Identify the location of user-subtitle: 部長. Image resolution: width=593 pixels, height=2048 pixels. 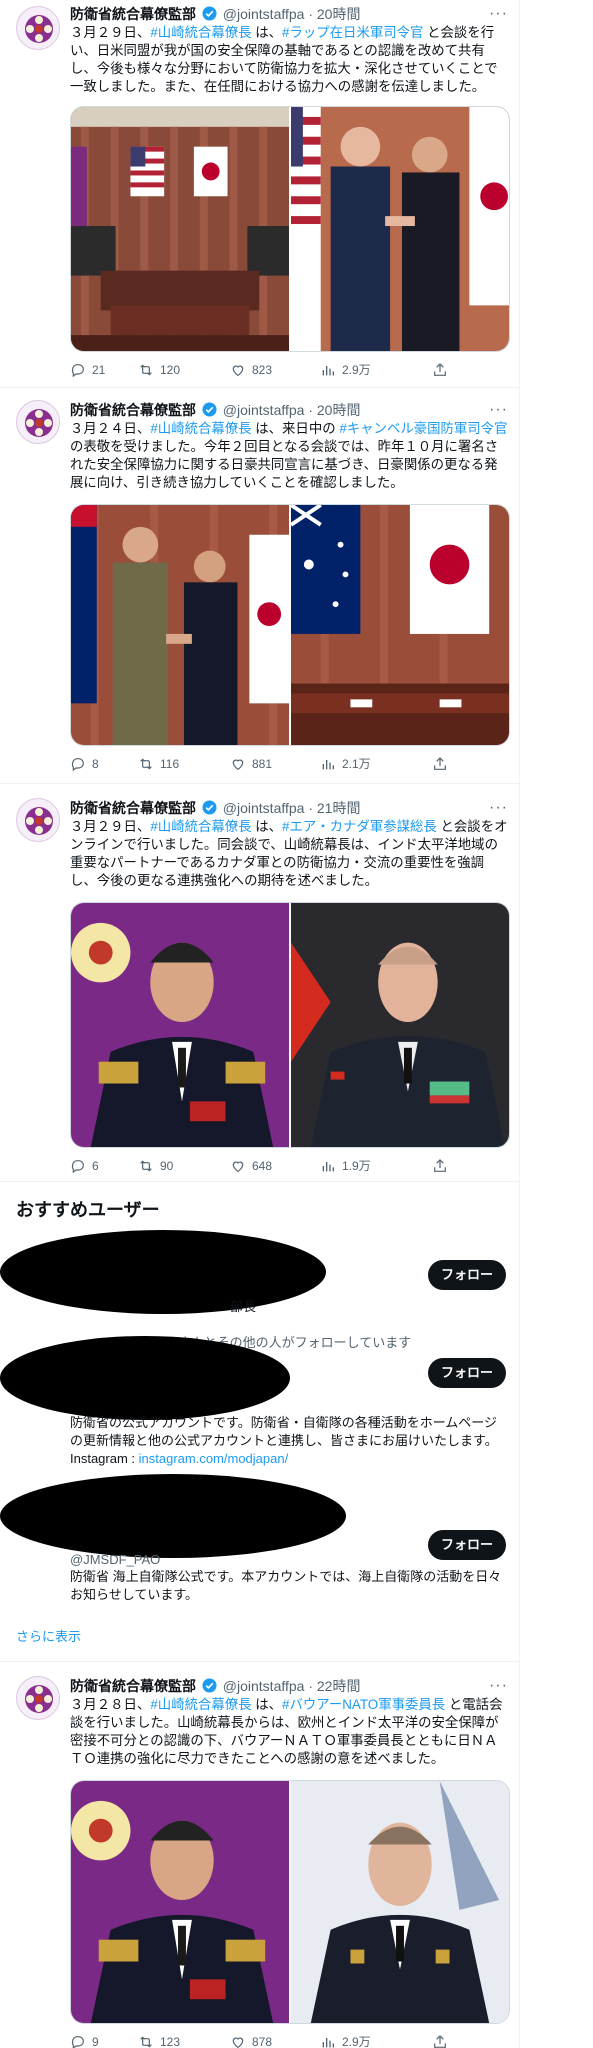
(243, 1306).